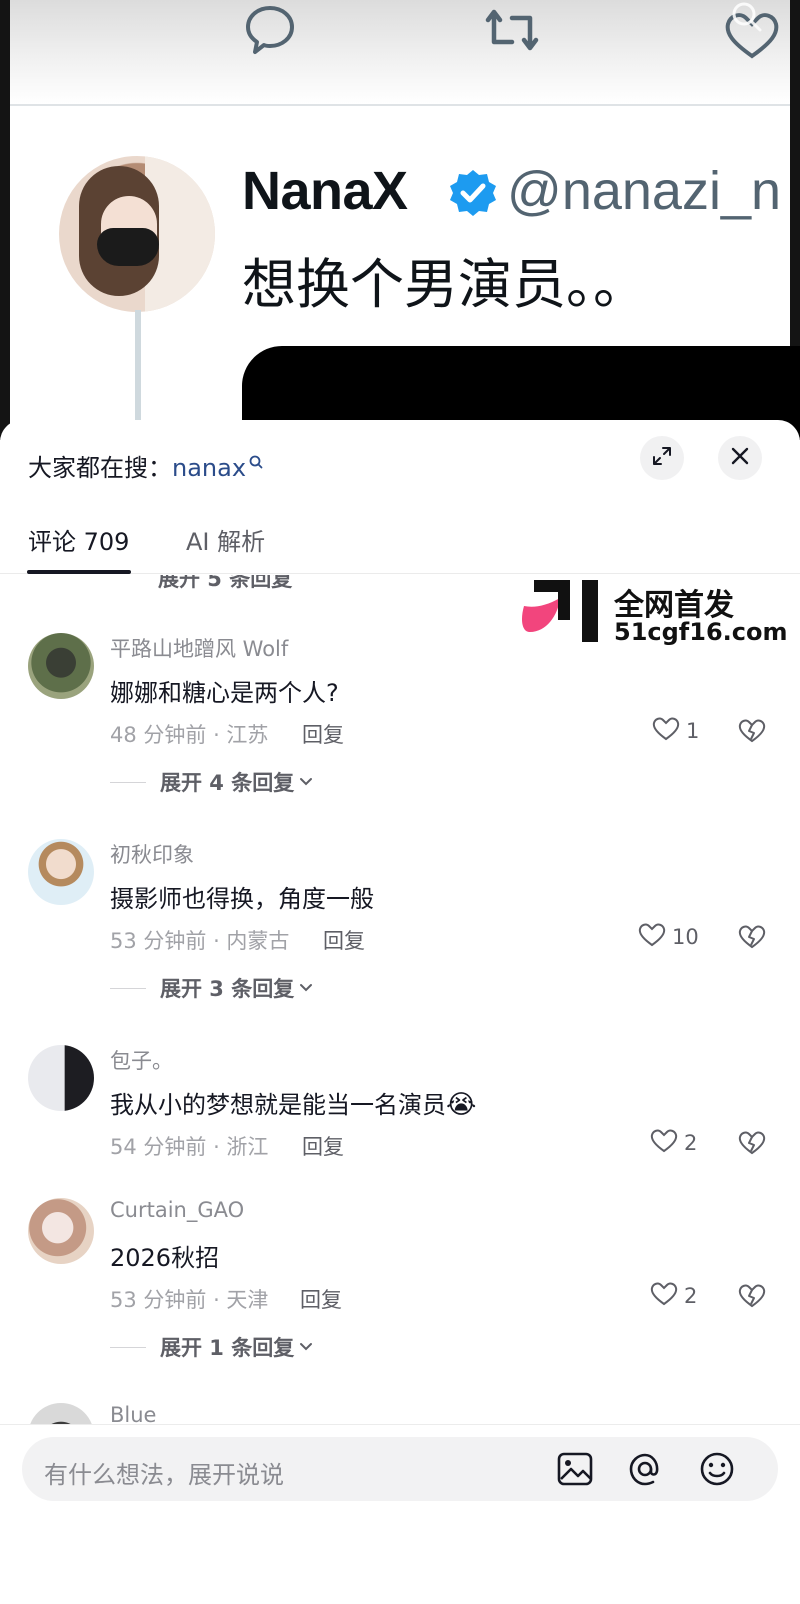 The height and width of the screenshot is (1604, 800). What do you see at coordinates (227, 783) in the screenshot?
I see `expand-replies-label: 展开 4 条回复` at bounding box center [227, 783].